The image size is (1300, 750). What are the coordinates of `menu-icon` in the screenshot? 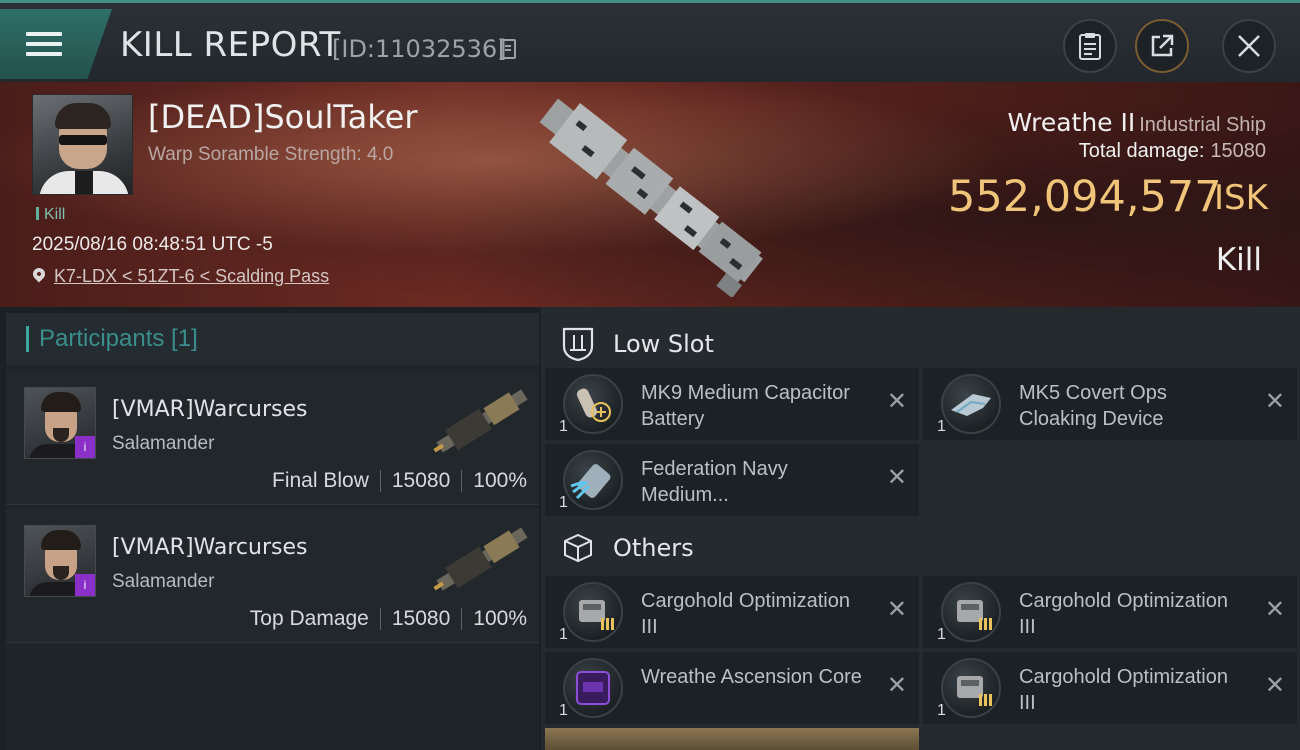 It's located at (44, 44).